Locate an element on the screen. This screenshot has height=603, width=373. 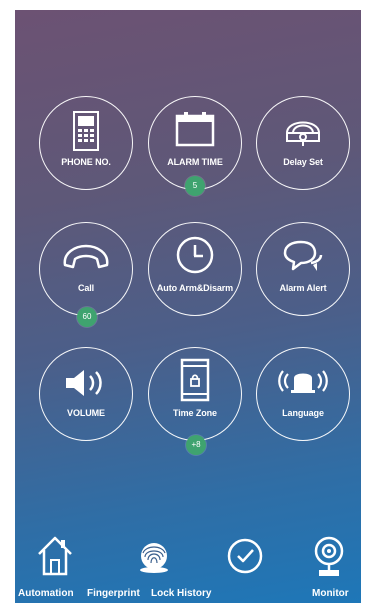
tile-label: Call is located at coordinates (86, 288).